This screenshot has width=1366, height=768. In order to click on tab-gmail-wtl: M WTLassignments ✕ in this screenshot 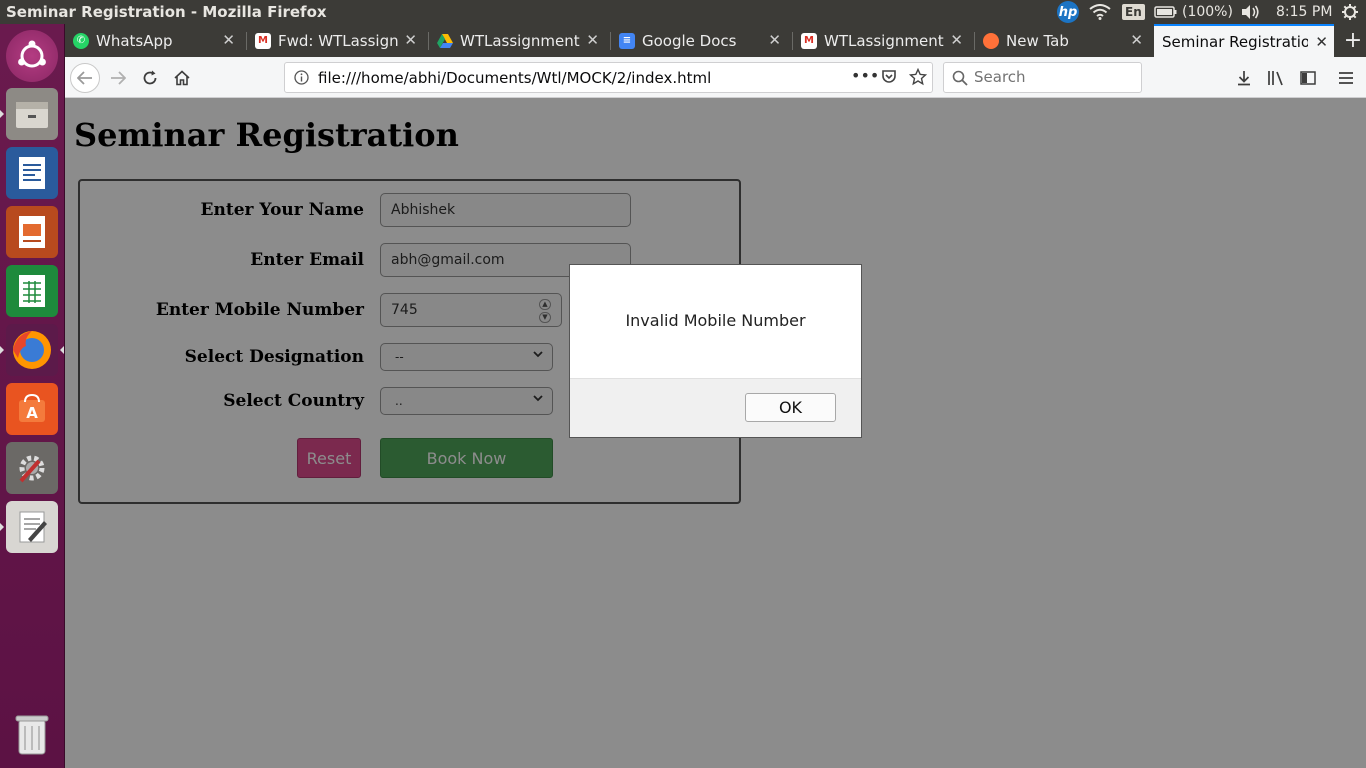, I will do `click(883, 40)`.